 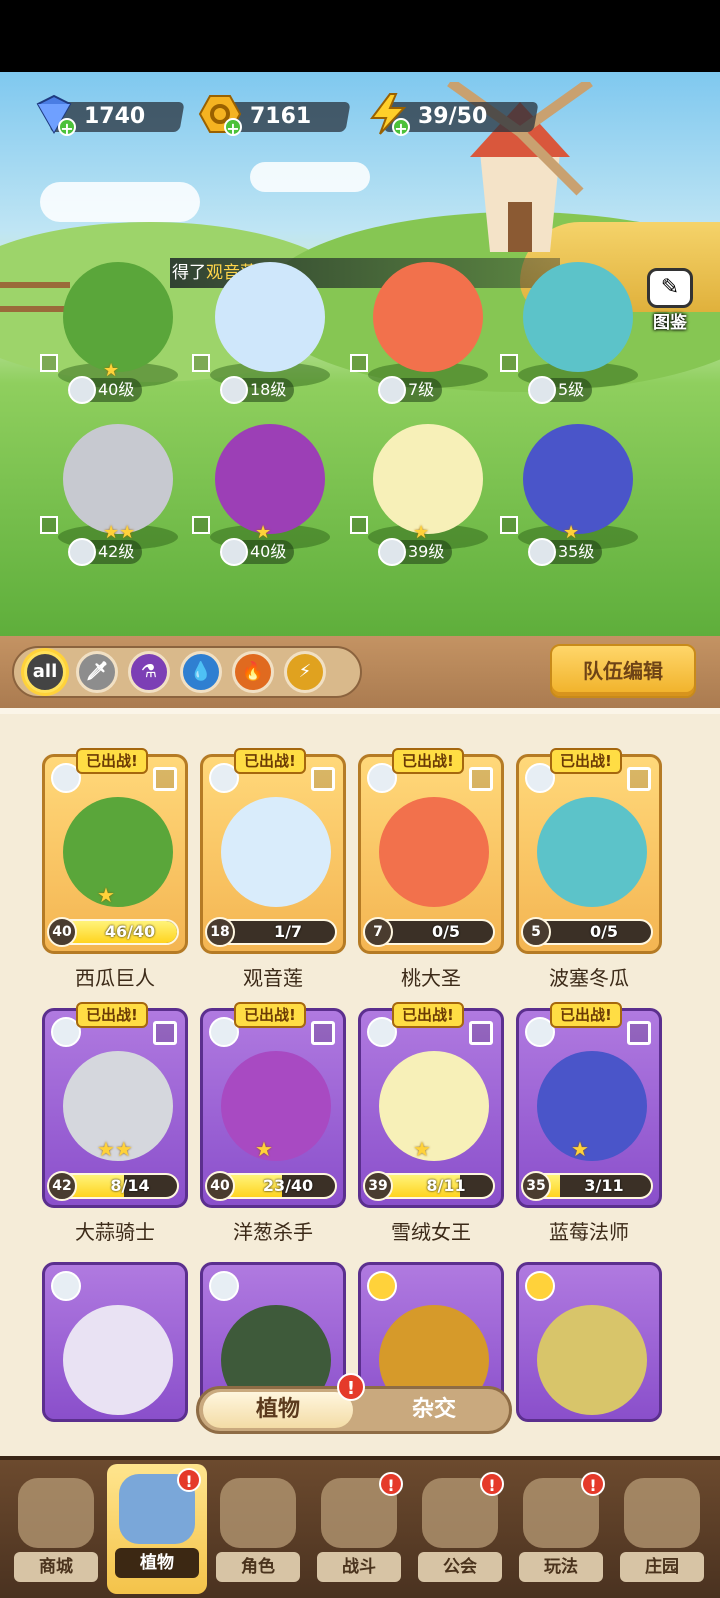 What do you see at coordinates (130, 931) in the screenshot?
I see `shard-progress-text: 46/40` at bounding box center [130, 931].